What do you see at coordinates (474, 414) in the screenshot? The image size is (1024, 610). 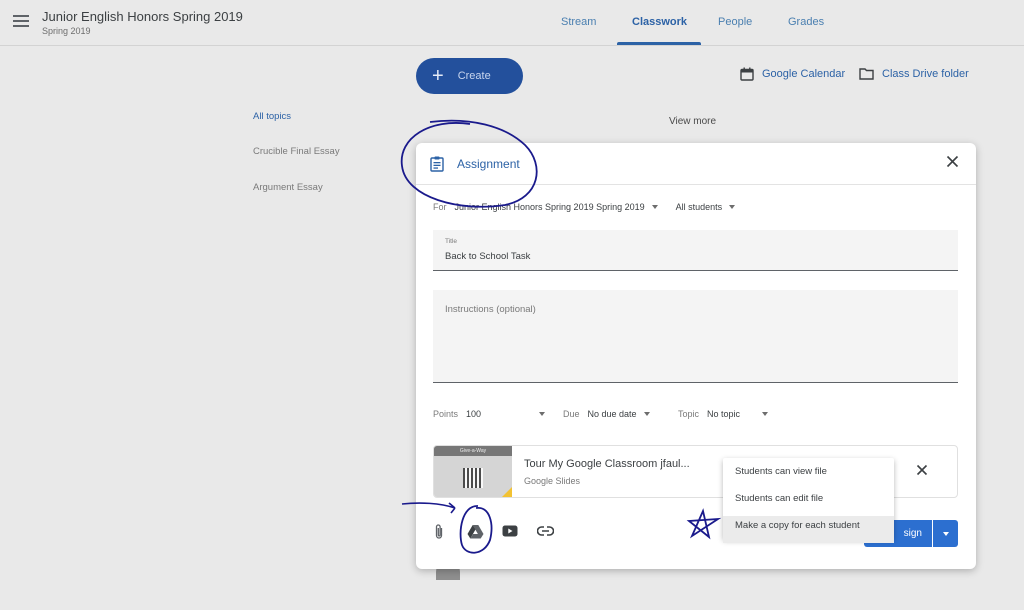 I see `points-value: 100` at bounding box center [474, 414].